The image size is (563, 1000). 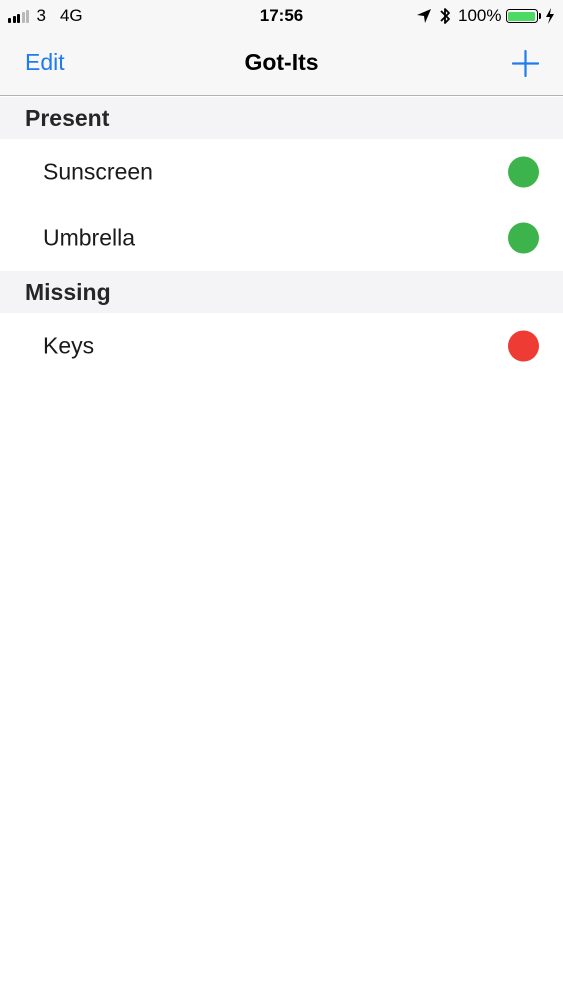 I want to click on status-right: 100%, so click(x=485, y=16).